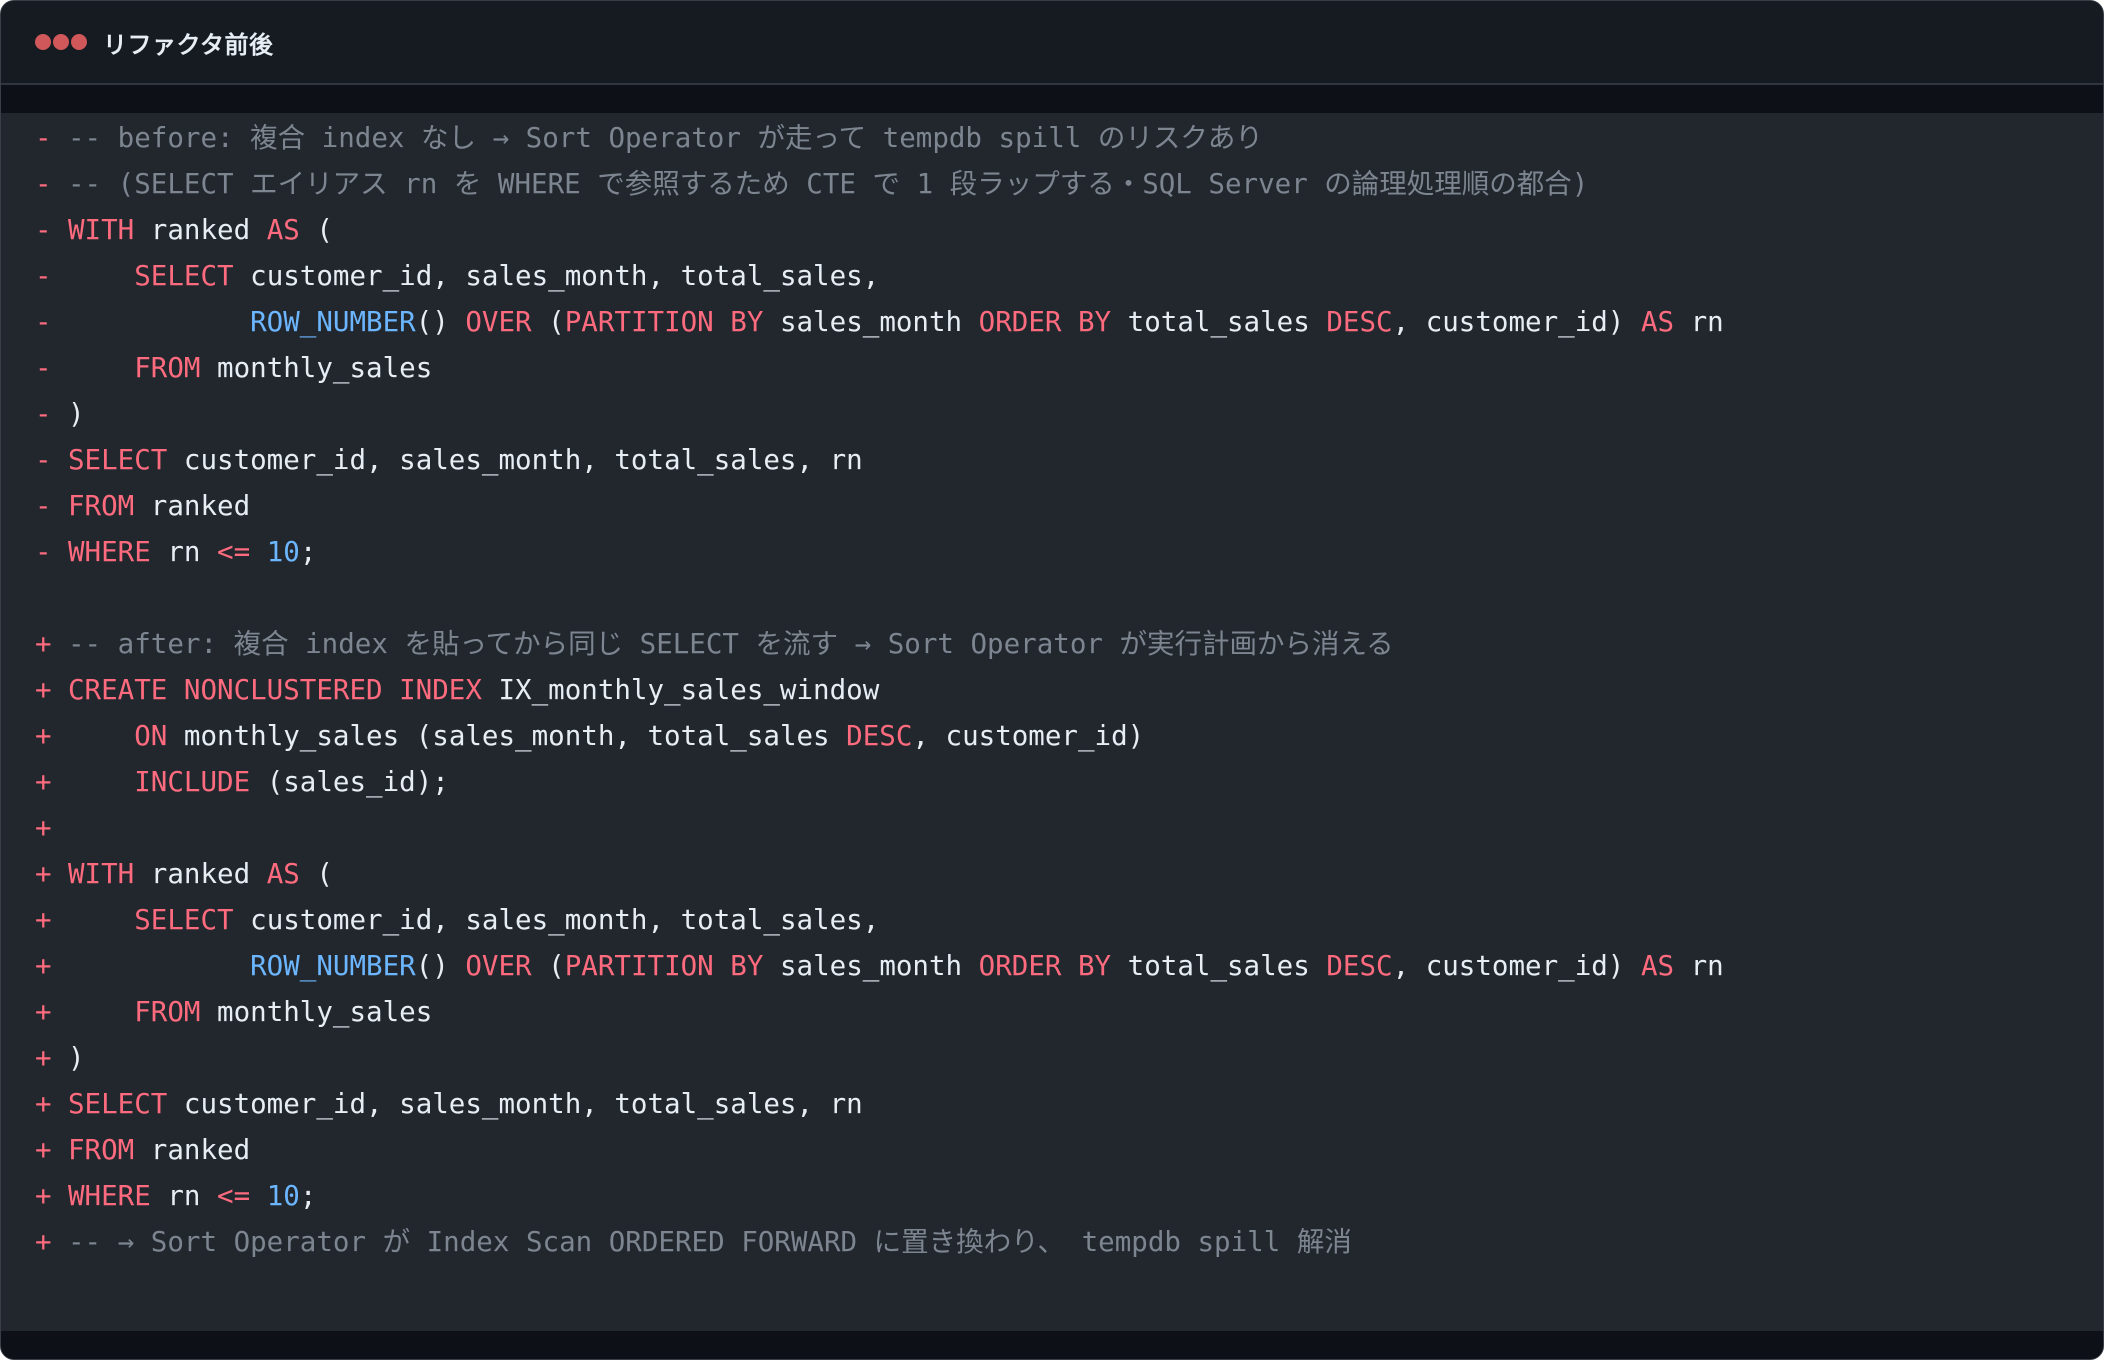 This screenshot has width=2104, height=1360. I want to click on diff-line-removed: - FROM ranked, so click(142, 506).